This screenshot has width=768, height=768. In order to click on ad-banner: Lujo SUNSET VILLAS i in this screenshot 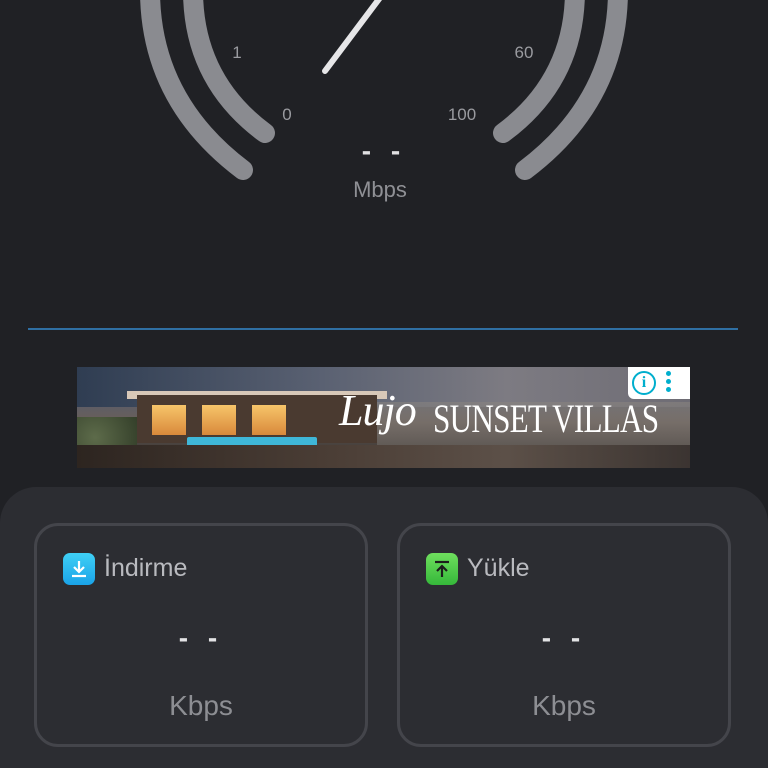, I will do `click(383, 417)`.